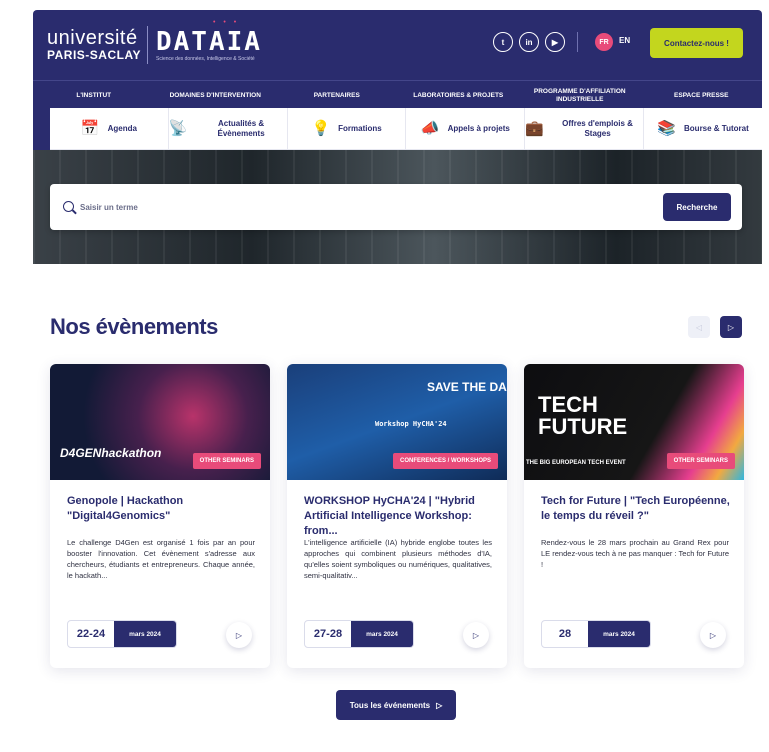  I want to click on carousel-next-button: ▷, so click(731, 327).